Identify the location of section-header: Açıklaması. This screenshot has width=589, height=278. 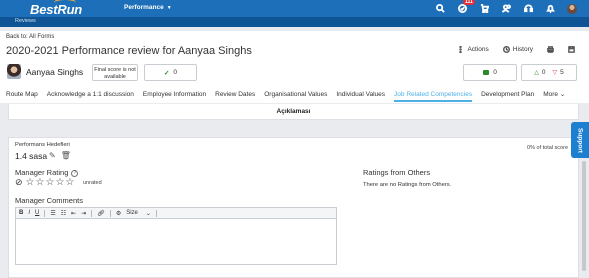
(293, 112).